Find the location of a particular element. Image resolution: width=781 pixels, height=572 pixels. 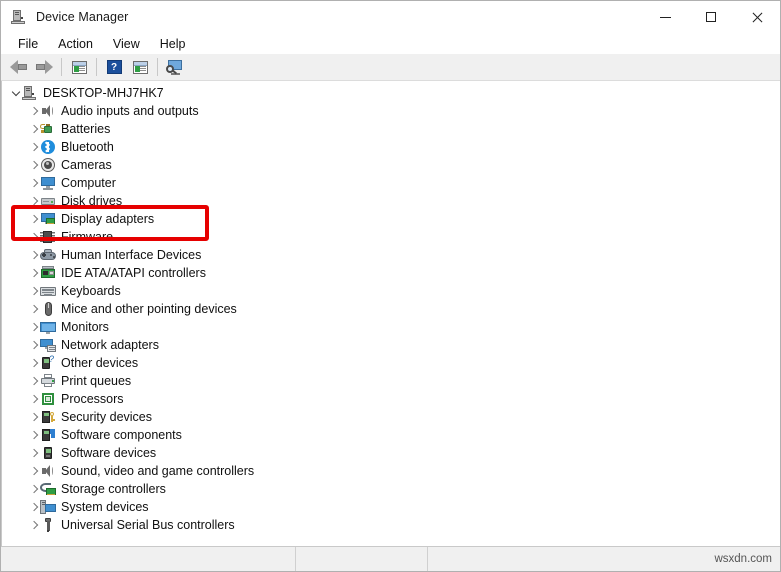

minimize-button is located at coordinates (665, 17).